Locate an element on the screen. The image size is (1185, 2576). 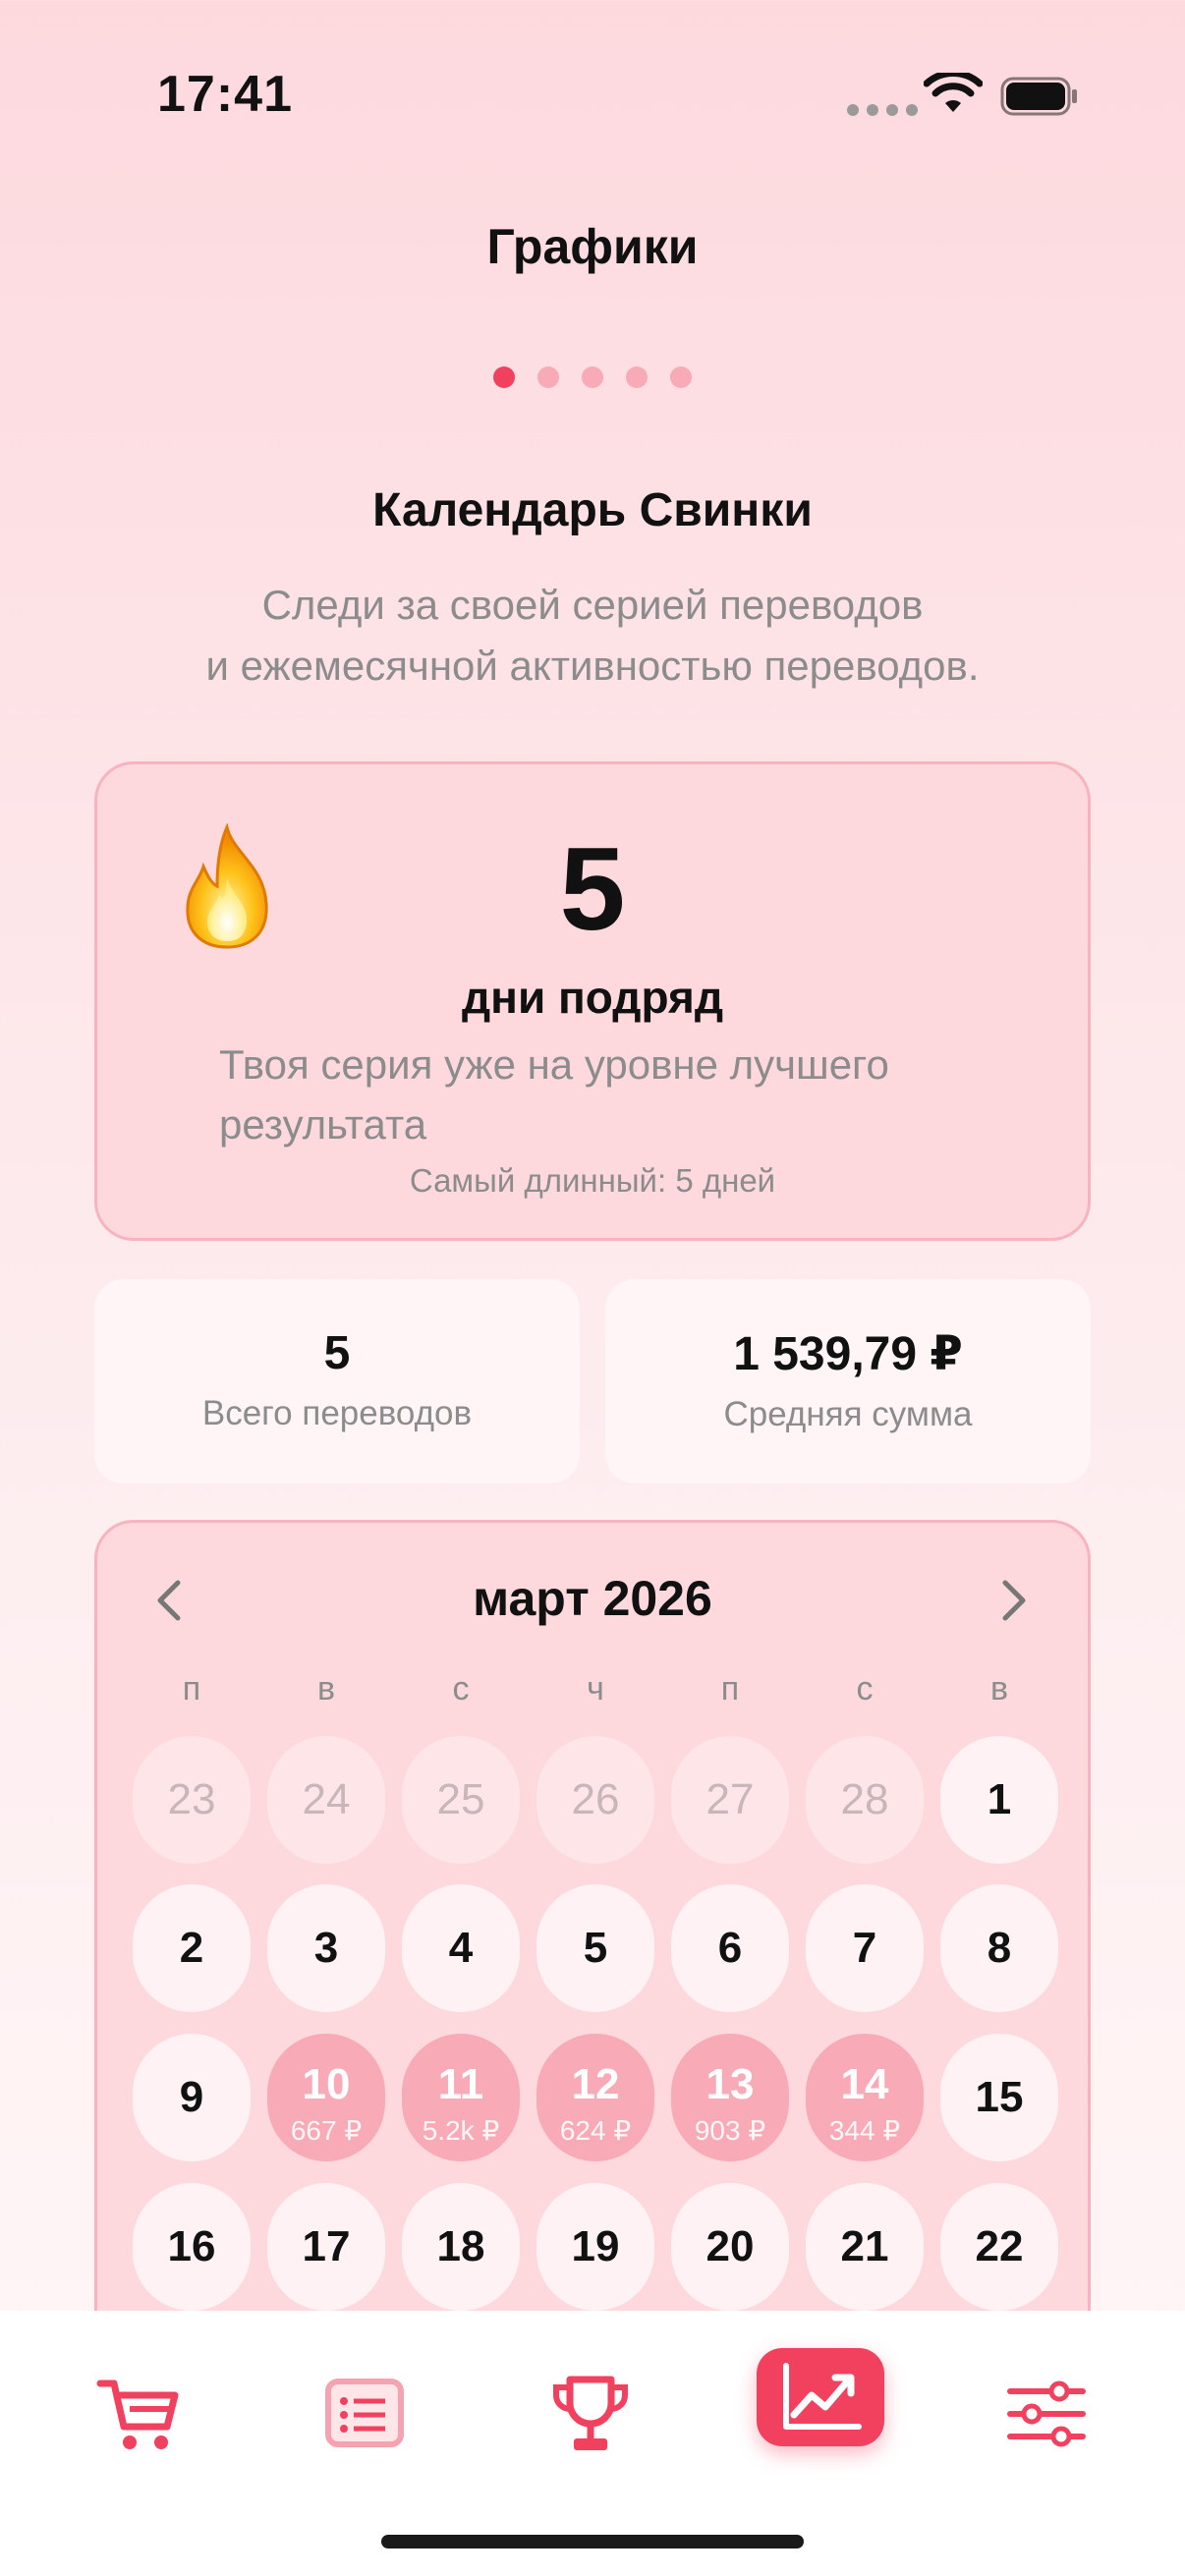
calendar-day: 5 is located at coordinates (595, 1948).